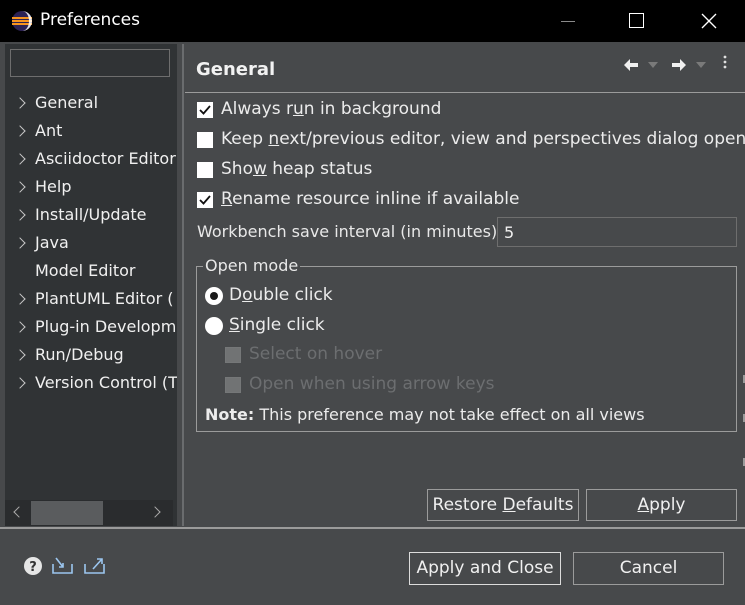 The image size is (745, 605). I want to click on forward-arrow-icon, so click(679, 65).